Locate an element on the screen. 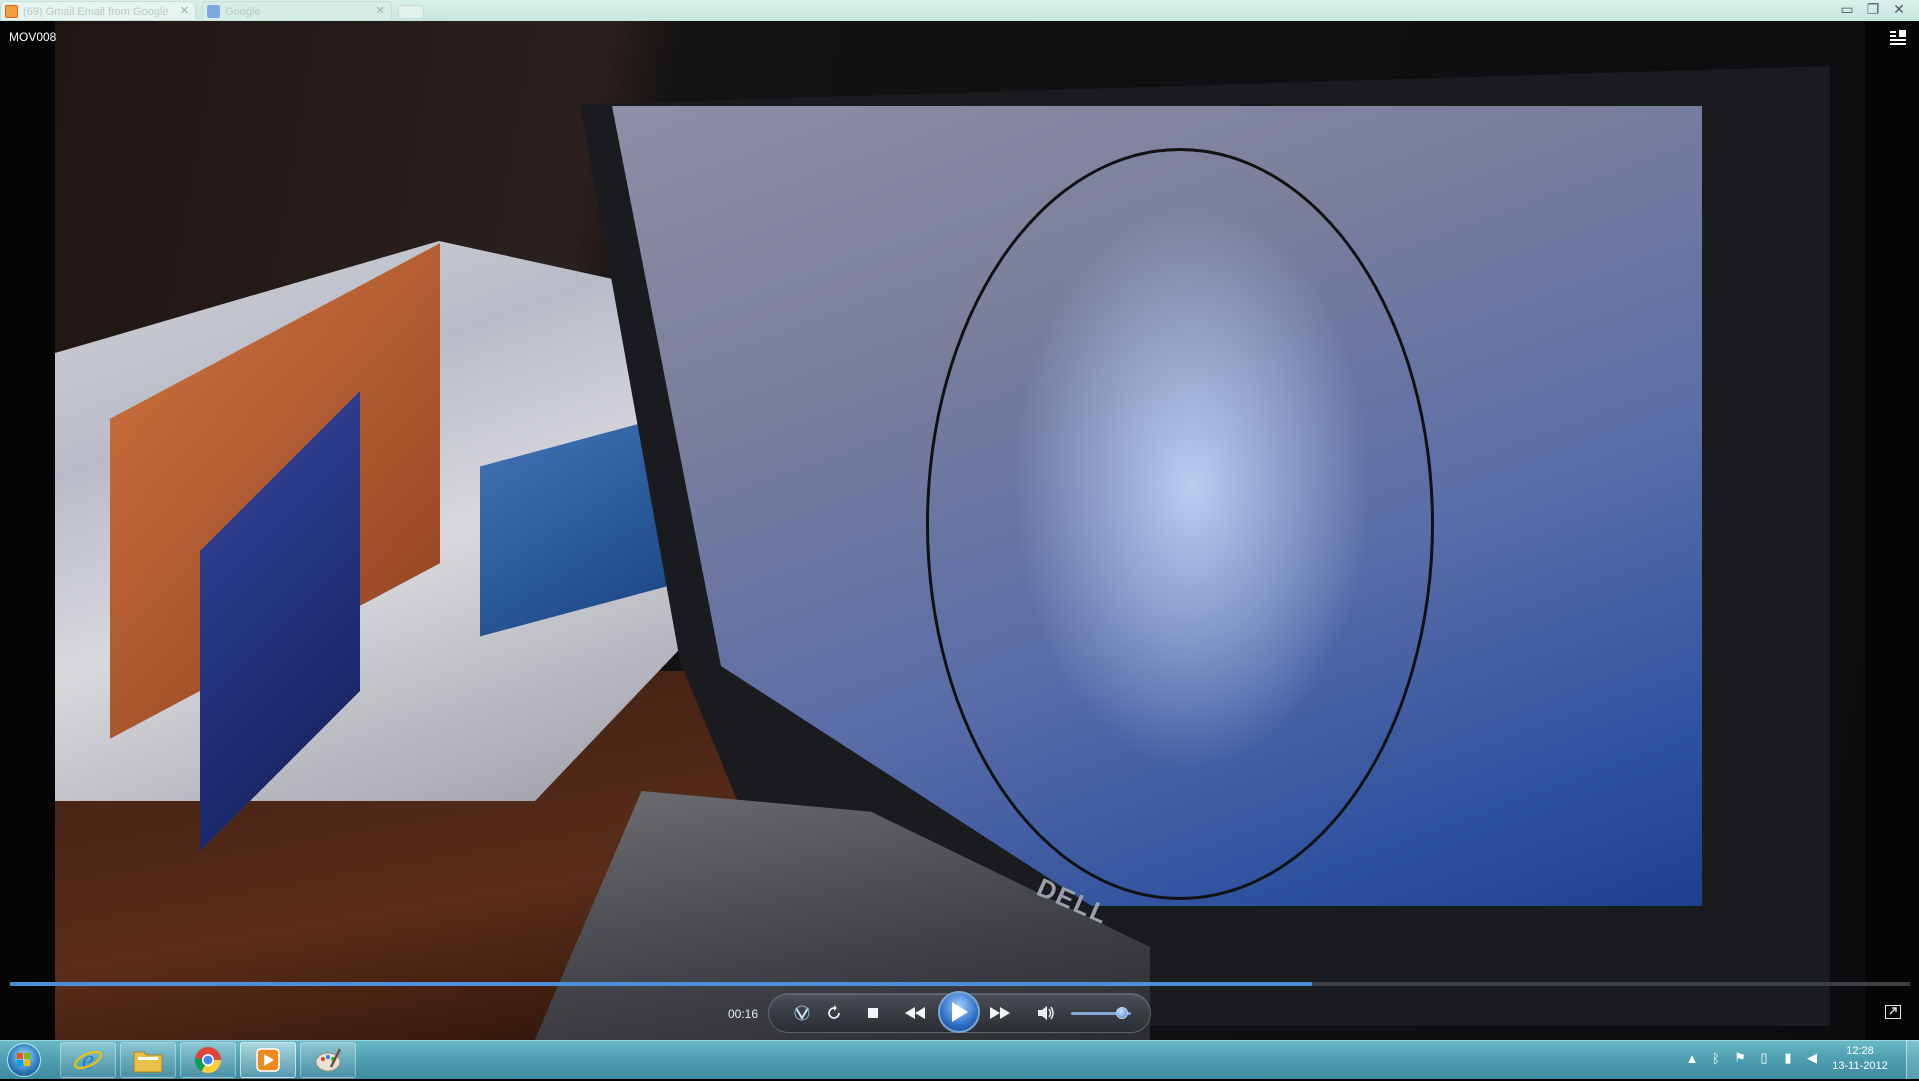 This screenshot has width=1919, height=1081. windows-logo-icon is located at coordinates (23, 1059).